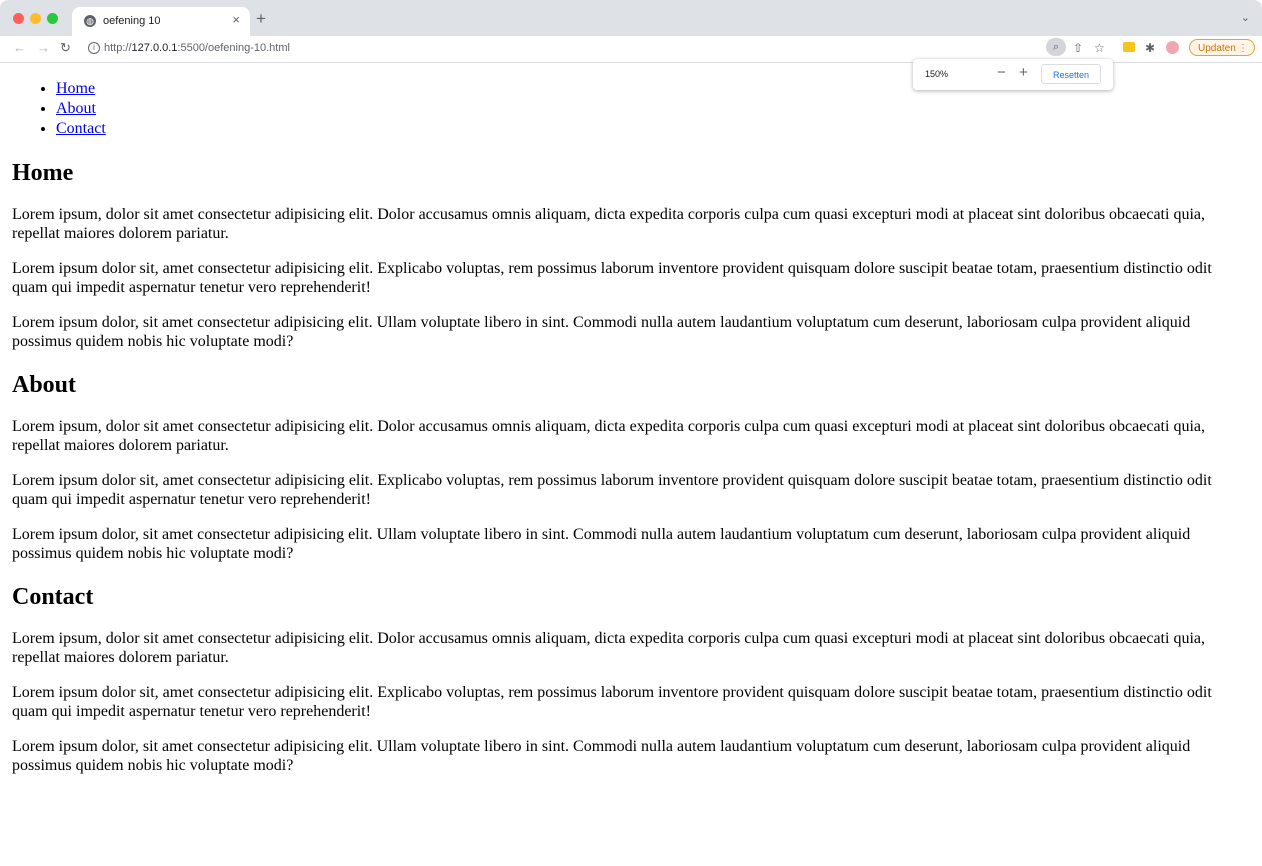  Describe the element at coordinates (43, 48) in the screenshot. I see `forward-arrow-icon: →` at that location.